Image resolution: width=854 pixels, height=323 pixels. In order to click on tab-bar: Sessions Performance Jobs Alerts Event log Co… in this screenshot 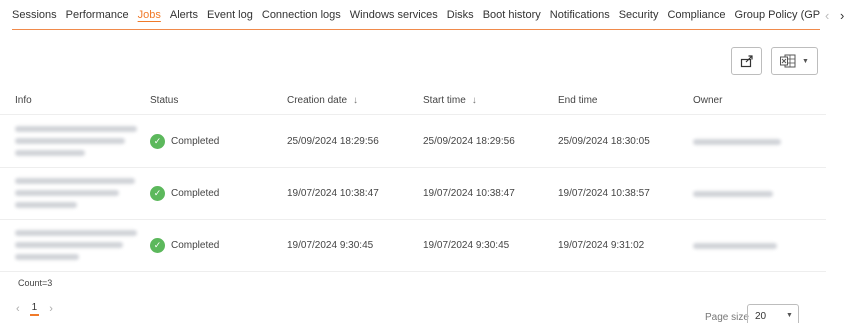, I will do `click(427, 15)`.